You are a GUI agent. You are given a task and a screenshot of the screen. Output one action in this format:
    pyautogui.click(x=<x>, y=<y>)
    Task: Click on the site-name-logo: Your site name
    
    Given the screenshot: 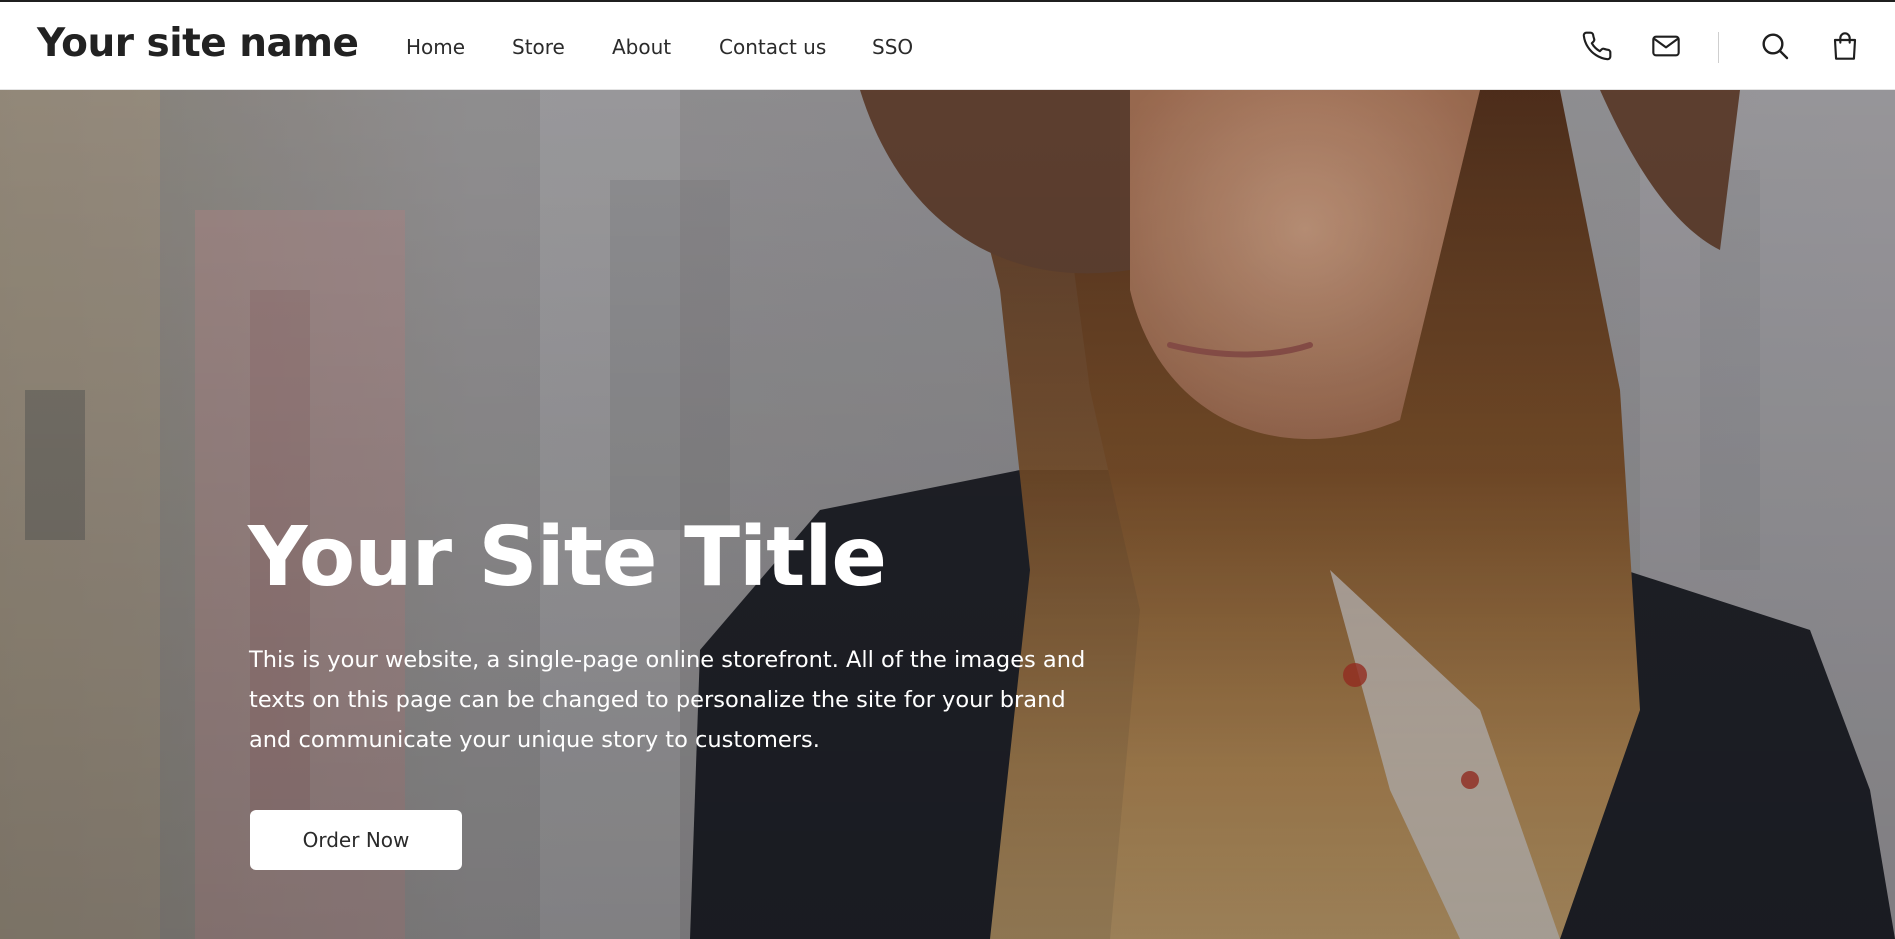 What is the action you would take?
    pyautogui.click(x=198, y=43)
    